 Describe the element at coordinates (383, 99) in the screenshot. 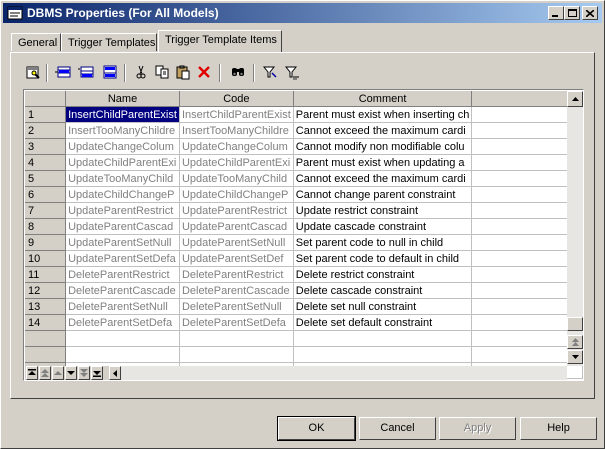

I see `column-header-comment: Comment` at that location.